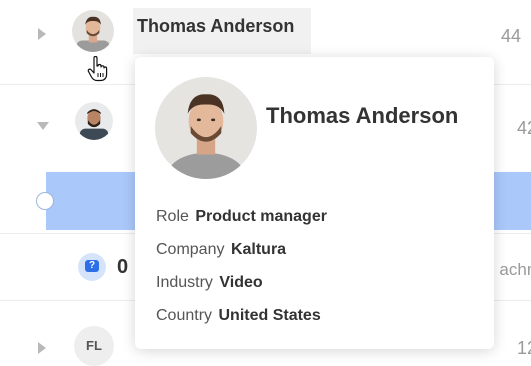 The height and width of the screenshot is (366, 531). Describe the element at coordinates (523, 128) in the screenshot. I see `row-count: 42` at that location.